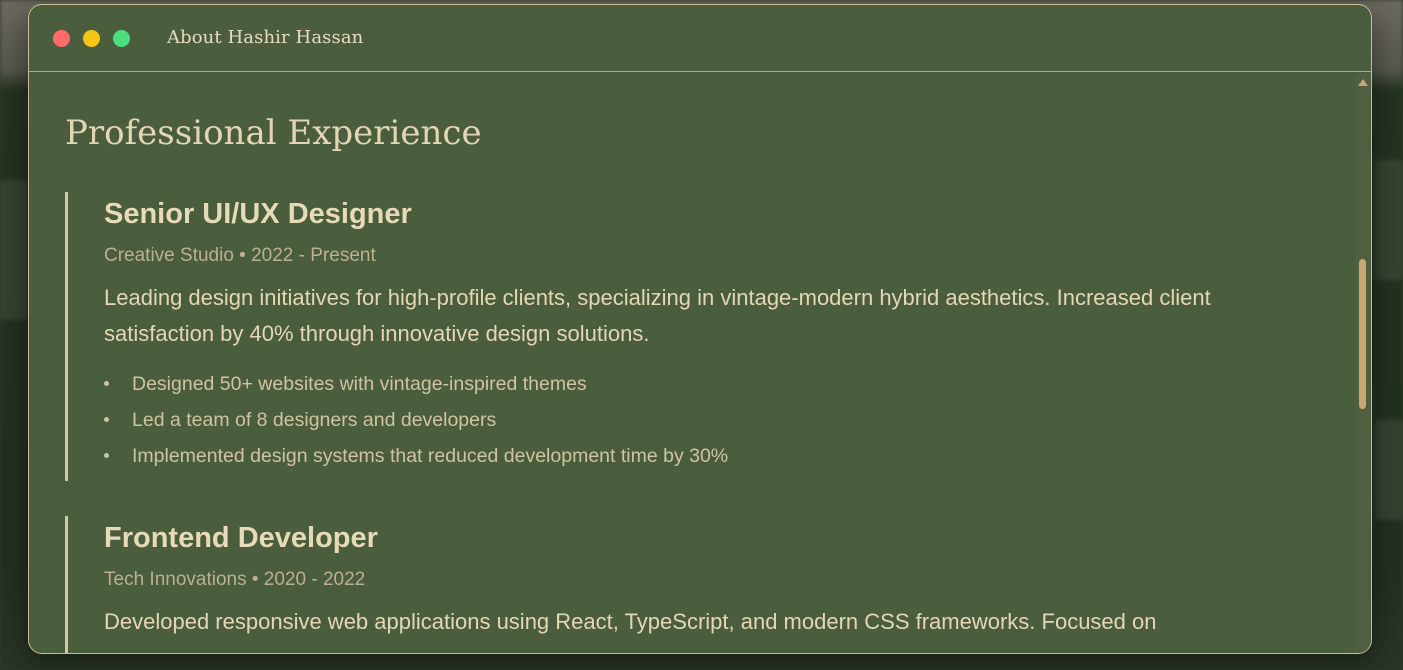  What do you see at coordinates (121, 38) in the screenshot?
I see `maximize-window-button` at bounding box center [121, 38].